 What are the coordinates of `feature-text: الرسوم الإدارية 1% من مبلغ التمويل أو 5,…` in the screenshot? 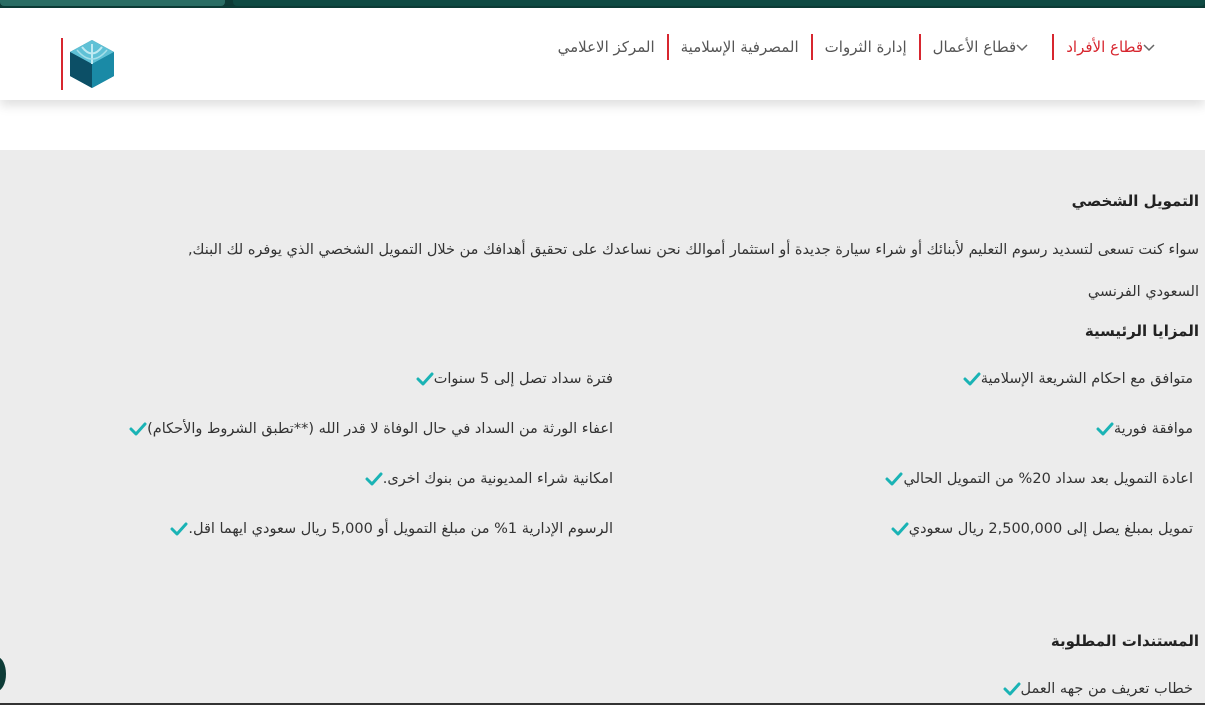 It's located at (400, 529).